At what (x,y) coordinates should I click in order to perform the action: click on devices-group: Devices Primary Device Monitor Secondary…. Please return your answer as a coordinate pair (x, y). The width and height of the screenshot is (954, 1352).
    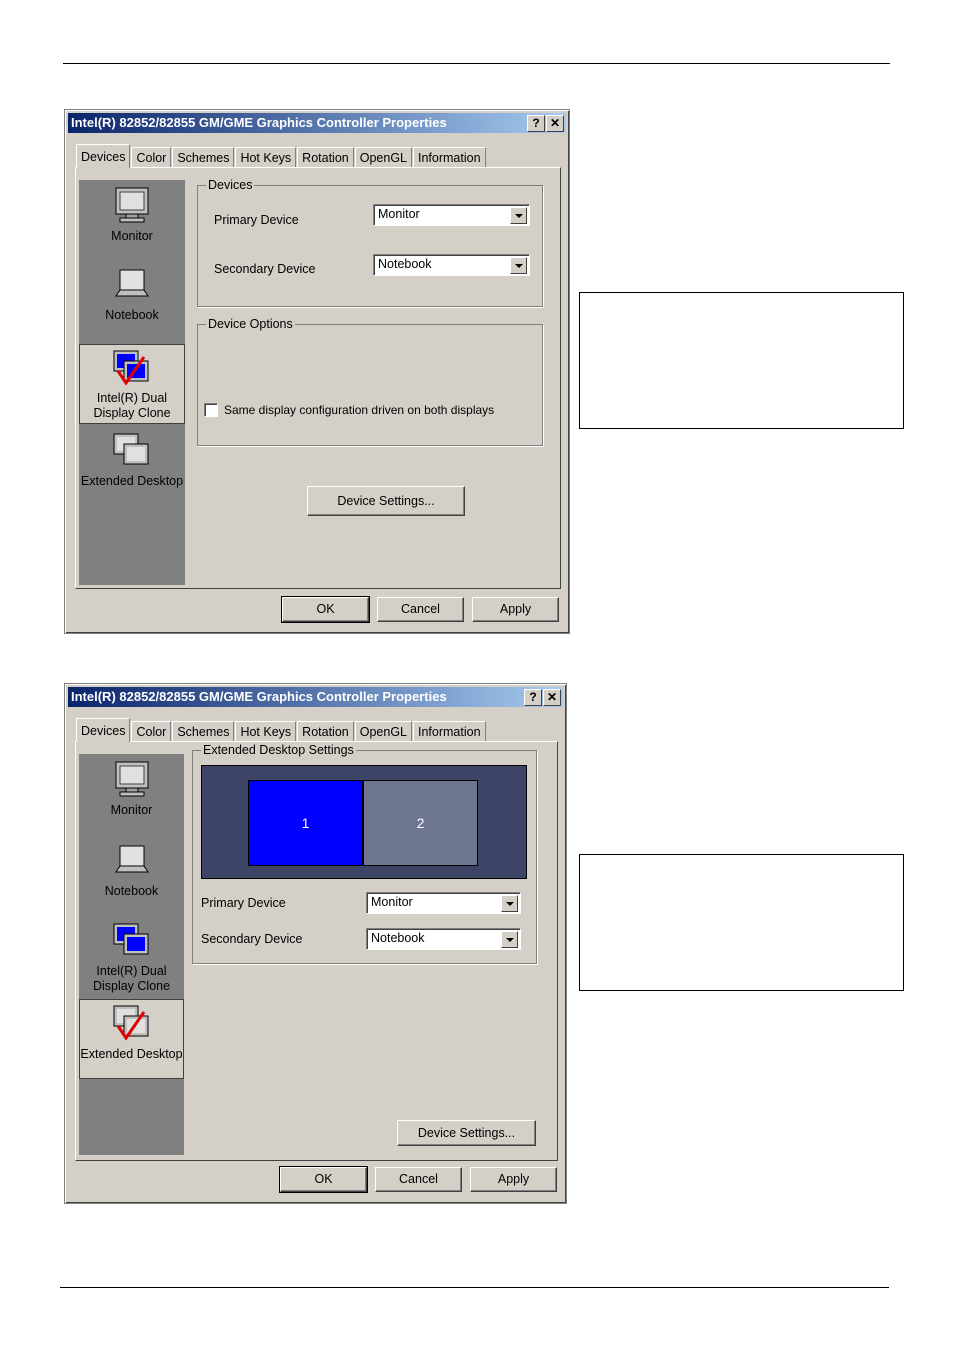
    Looking at the image, I should click on (370, 242).